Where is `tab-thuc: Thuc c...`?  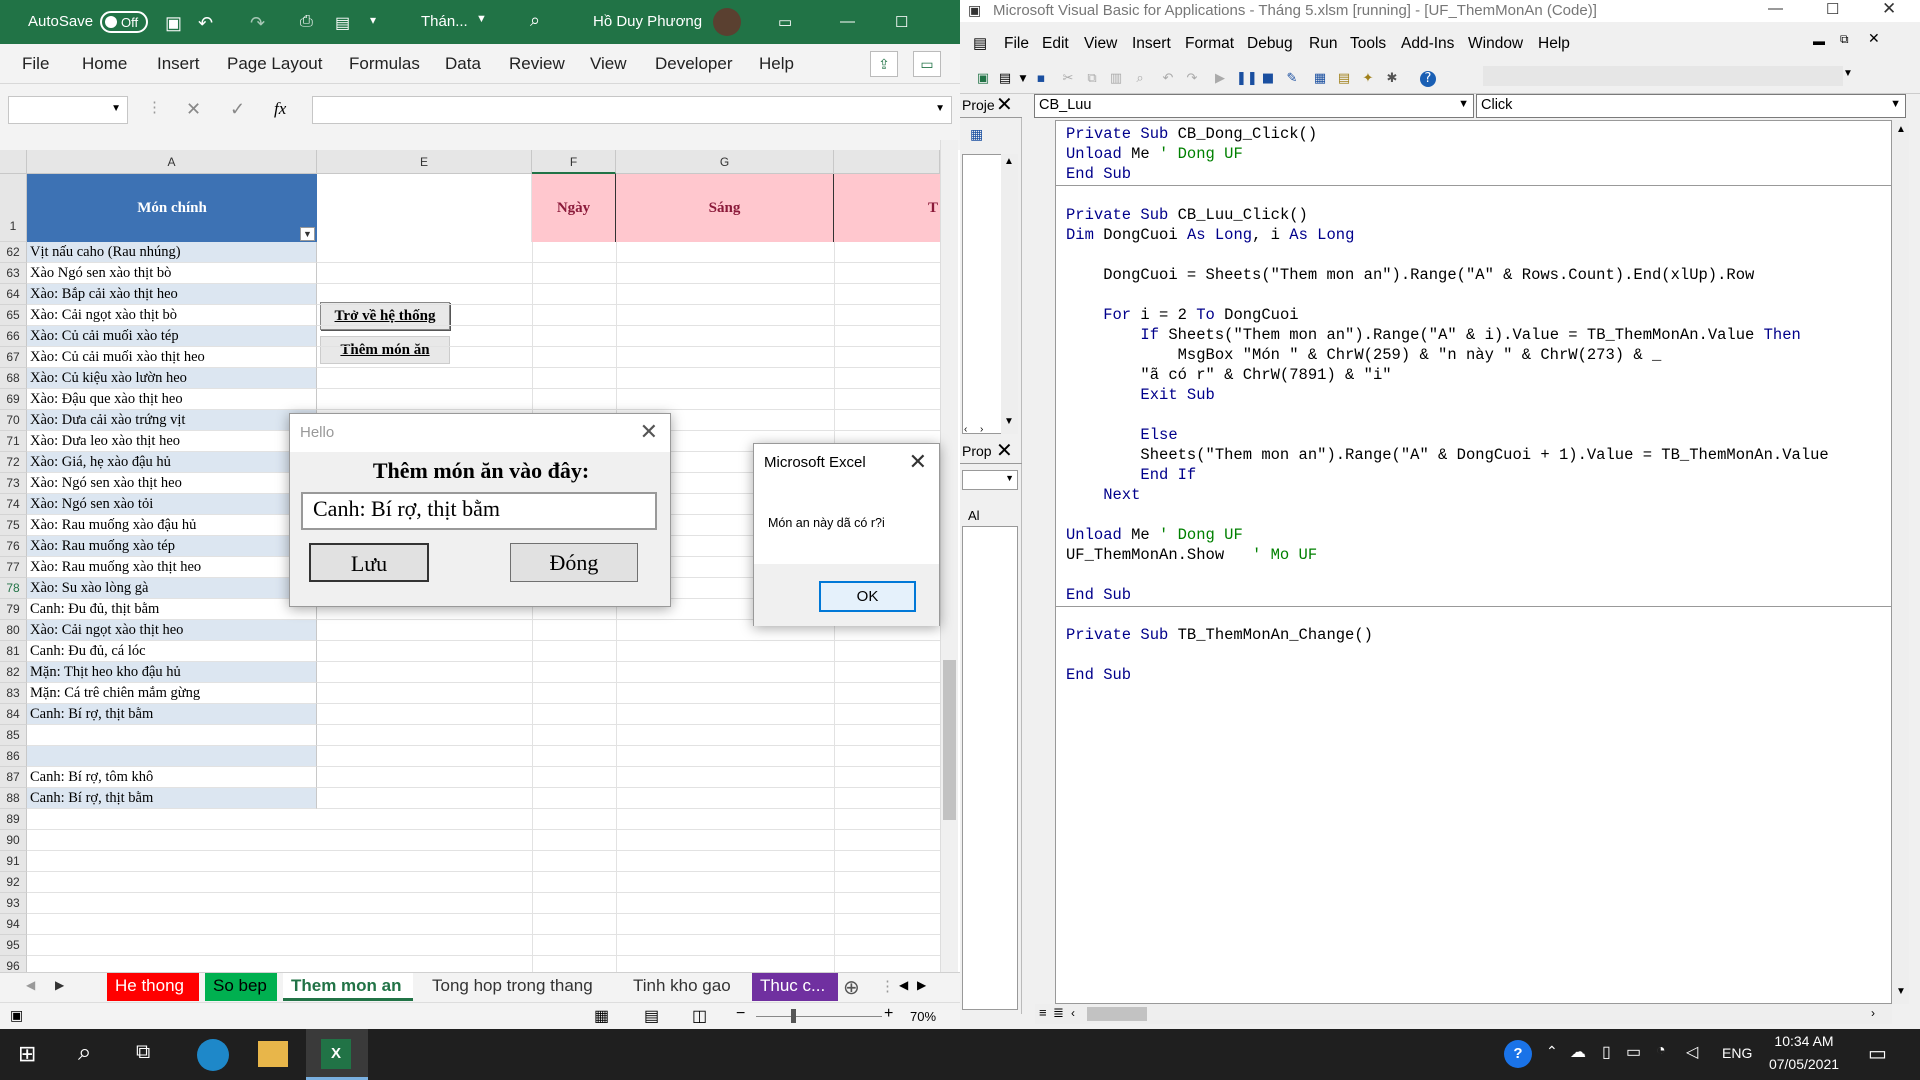 tab-thuc: Thuc c... is located at coordinates (795, 987).